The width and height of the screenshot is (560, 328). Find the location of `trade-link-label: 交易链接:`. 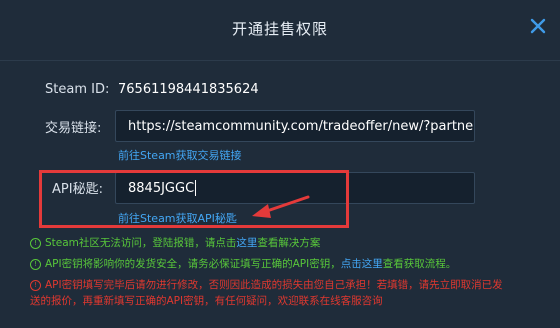

trade-link-label: 交易链接: is located at coordinates (73, 128).